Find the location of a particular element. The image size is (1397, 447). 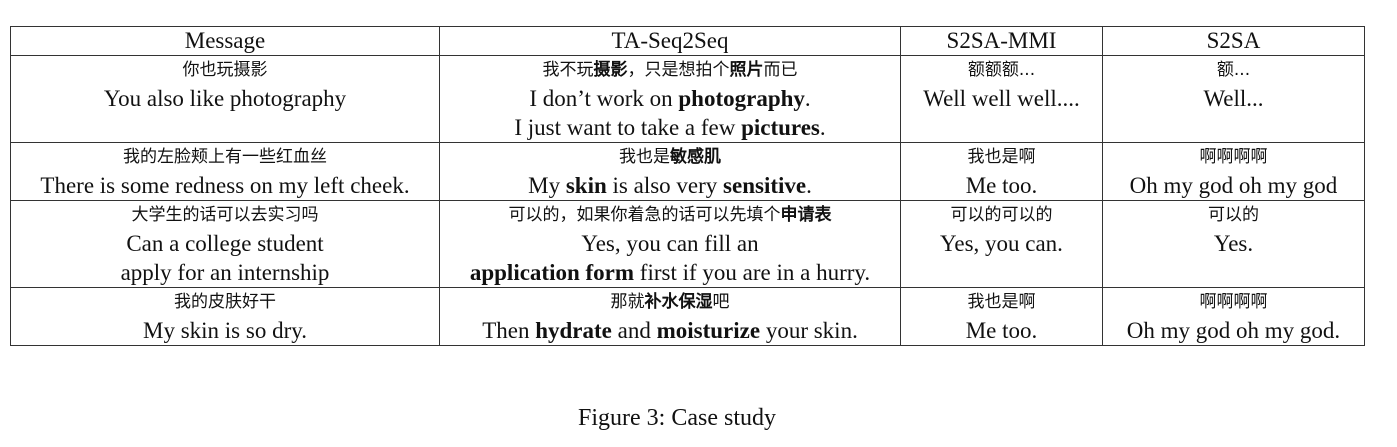

header-ta-seq2seq: TA-Seq2Seq is located at coordinates (670, 41).